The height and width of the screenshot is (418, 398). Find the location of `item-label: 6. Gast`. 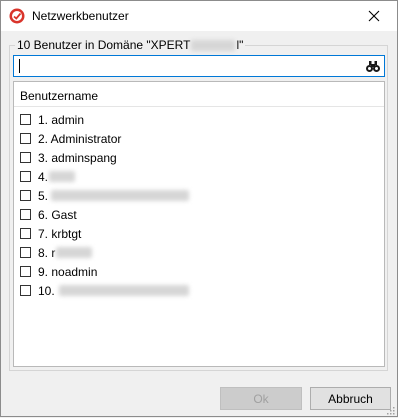

item-label: 6. Gast is located at coordinates (57, 214).